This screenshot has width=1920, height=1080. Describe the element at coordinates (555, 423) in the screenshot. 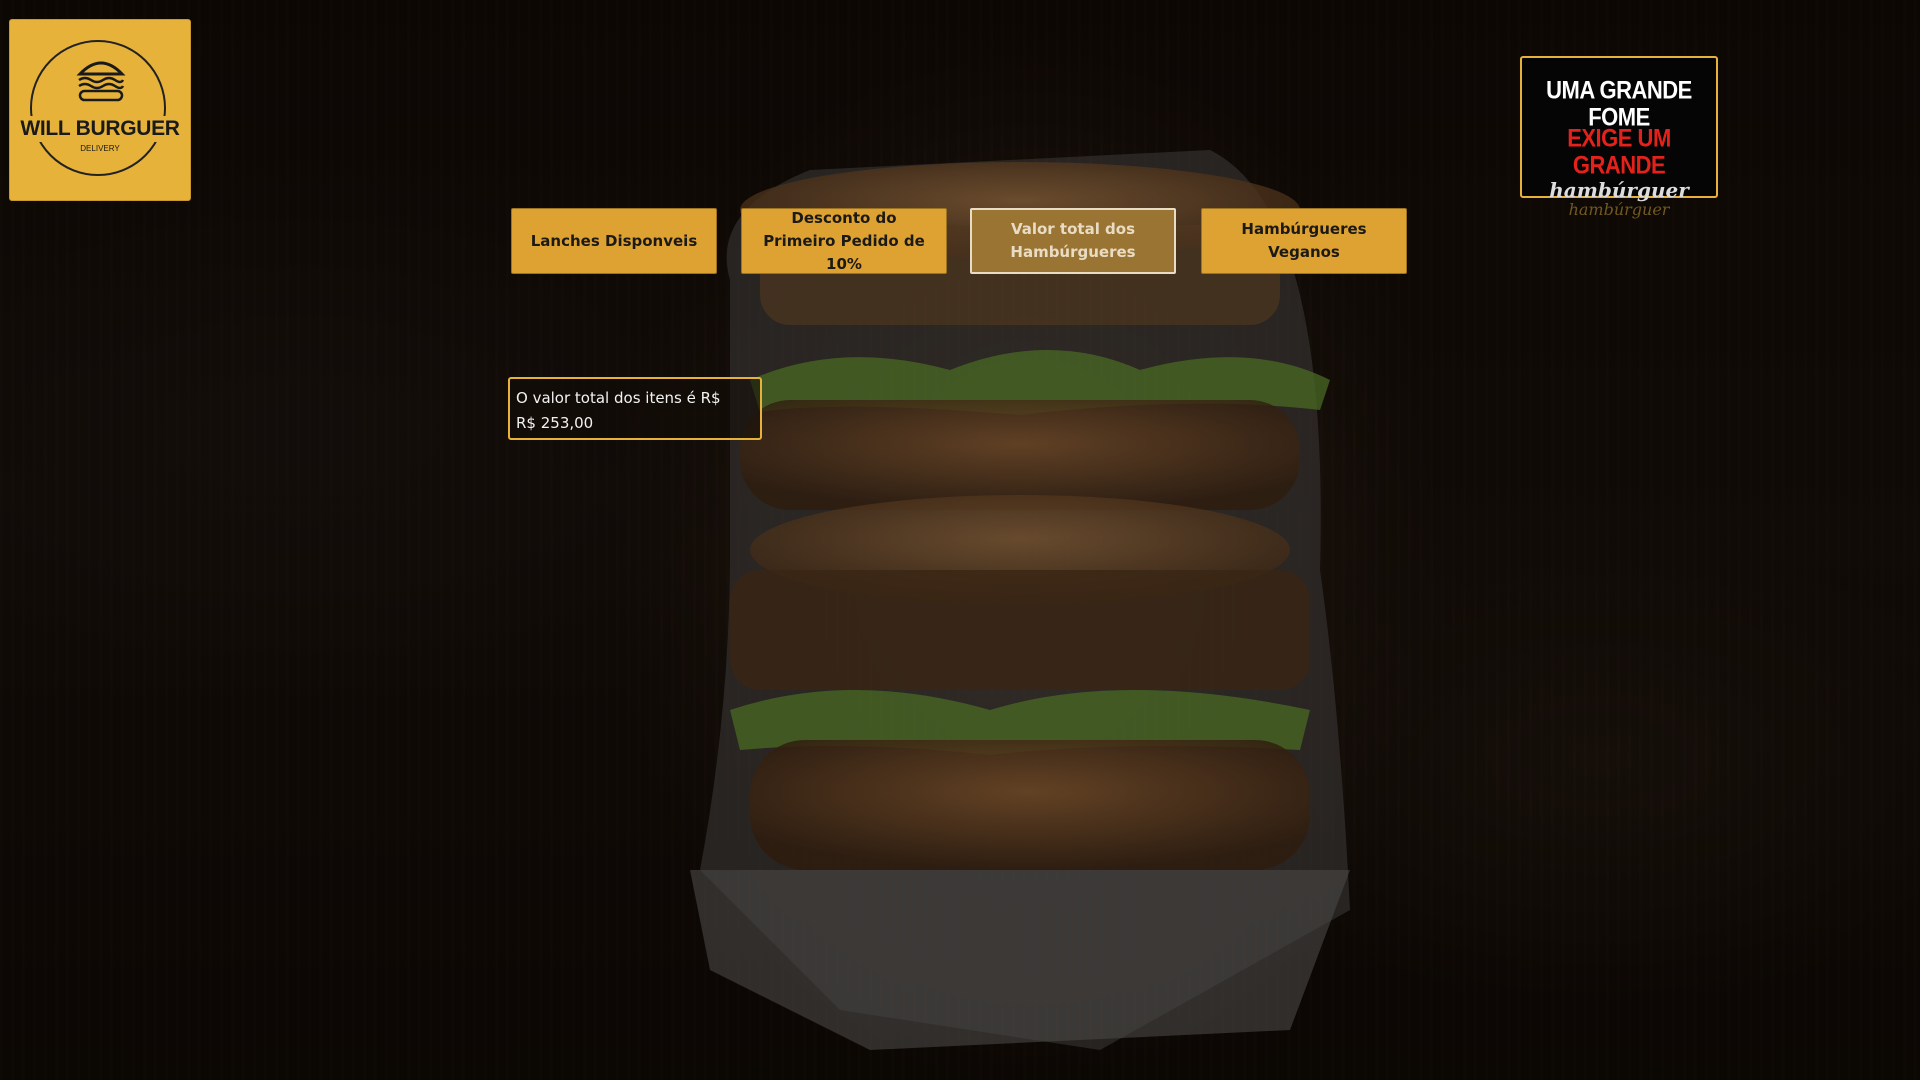

I see `result-value: R$ 253,00` at that location.